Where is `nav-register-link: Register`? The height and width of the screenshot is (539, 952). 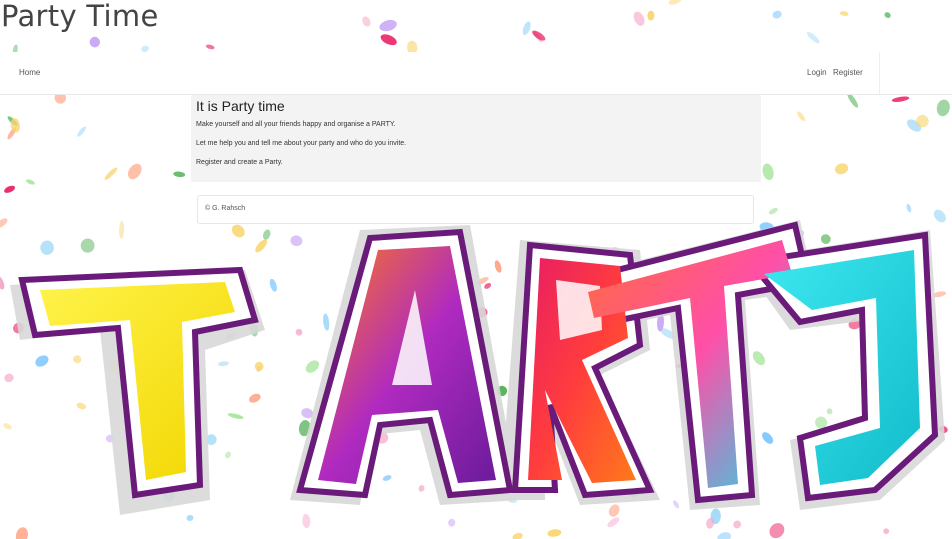 nav-register-link: Register is located at coordinates (848, 72).